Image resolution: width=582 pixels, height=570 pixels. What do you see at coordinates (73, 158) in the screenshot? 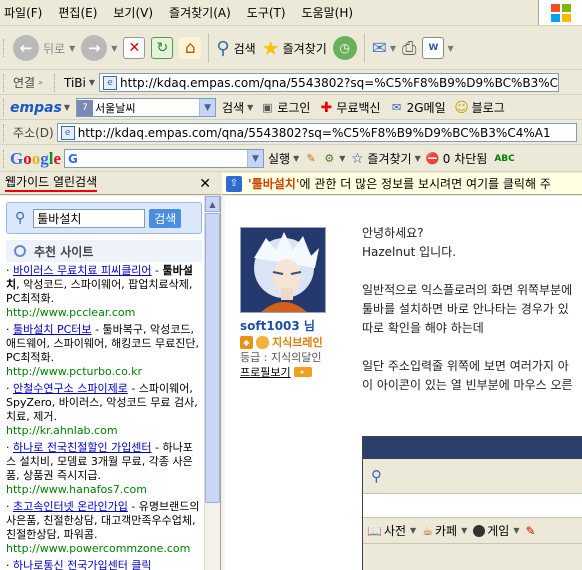
I see `google-g-icon: G` at bounding box center [73, 158].